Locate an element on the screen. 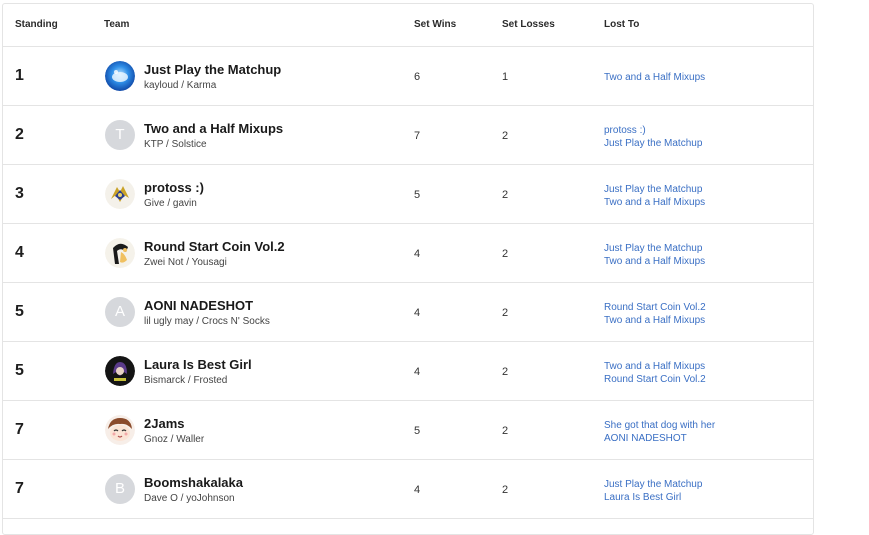 The height and width of the screenshot is (535, 869). team-players: Gnoz / Waller is located at coordinates (174, 439).